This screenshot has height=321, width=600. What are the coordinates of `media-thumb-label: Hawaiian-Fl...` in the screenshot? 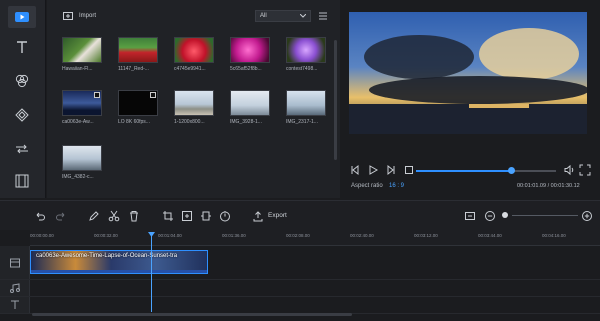 It's located at (77, 69).